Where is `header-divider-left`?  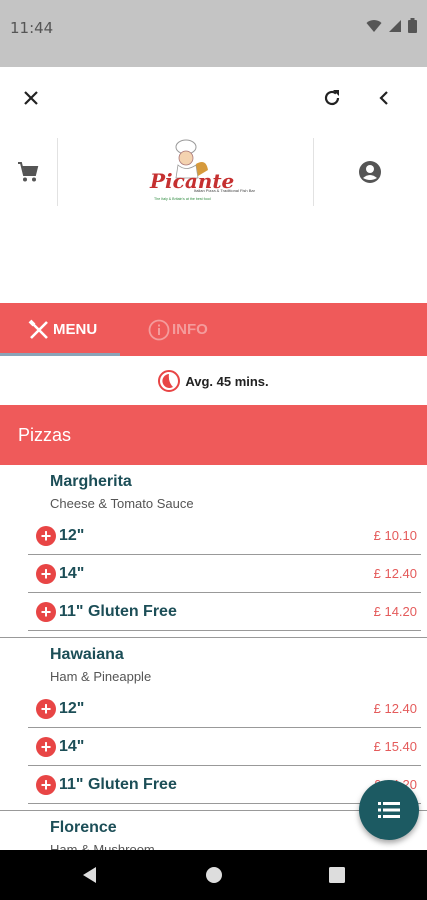
header-divider-left is located at coordinates (57, 172).